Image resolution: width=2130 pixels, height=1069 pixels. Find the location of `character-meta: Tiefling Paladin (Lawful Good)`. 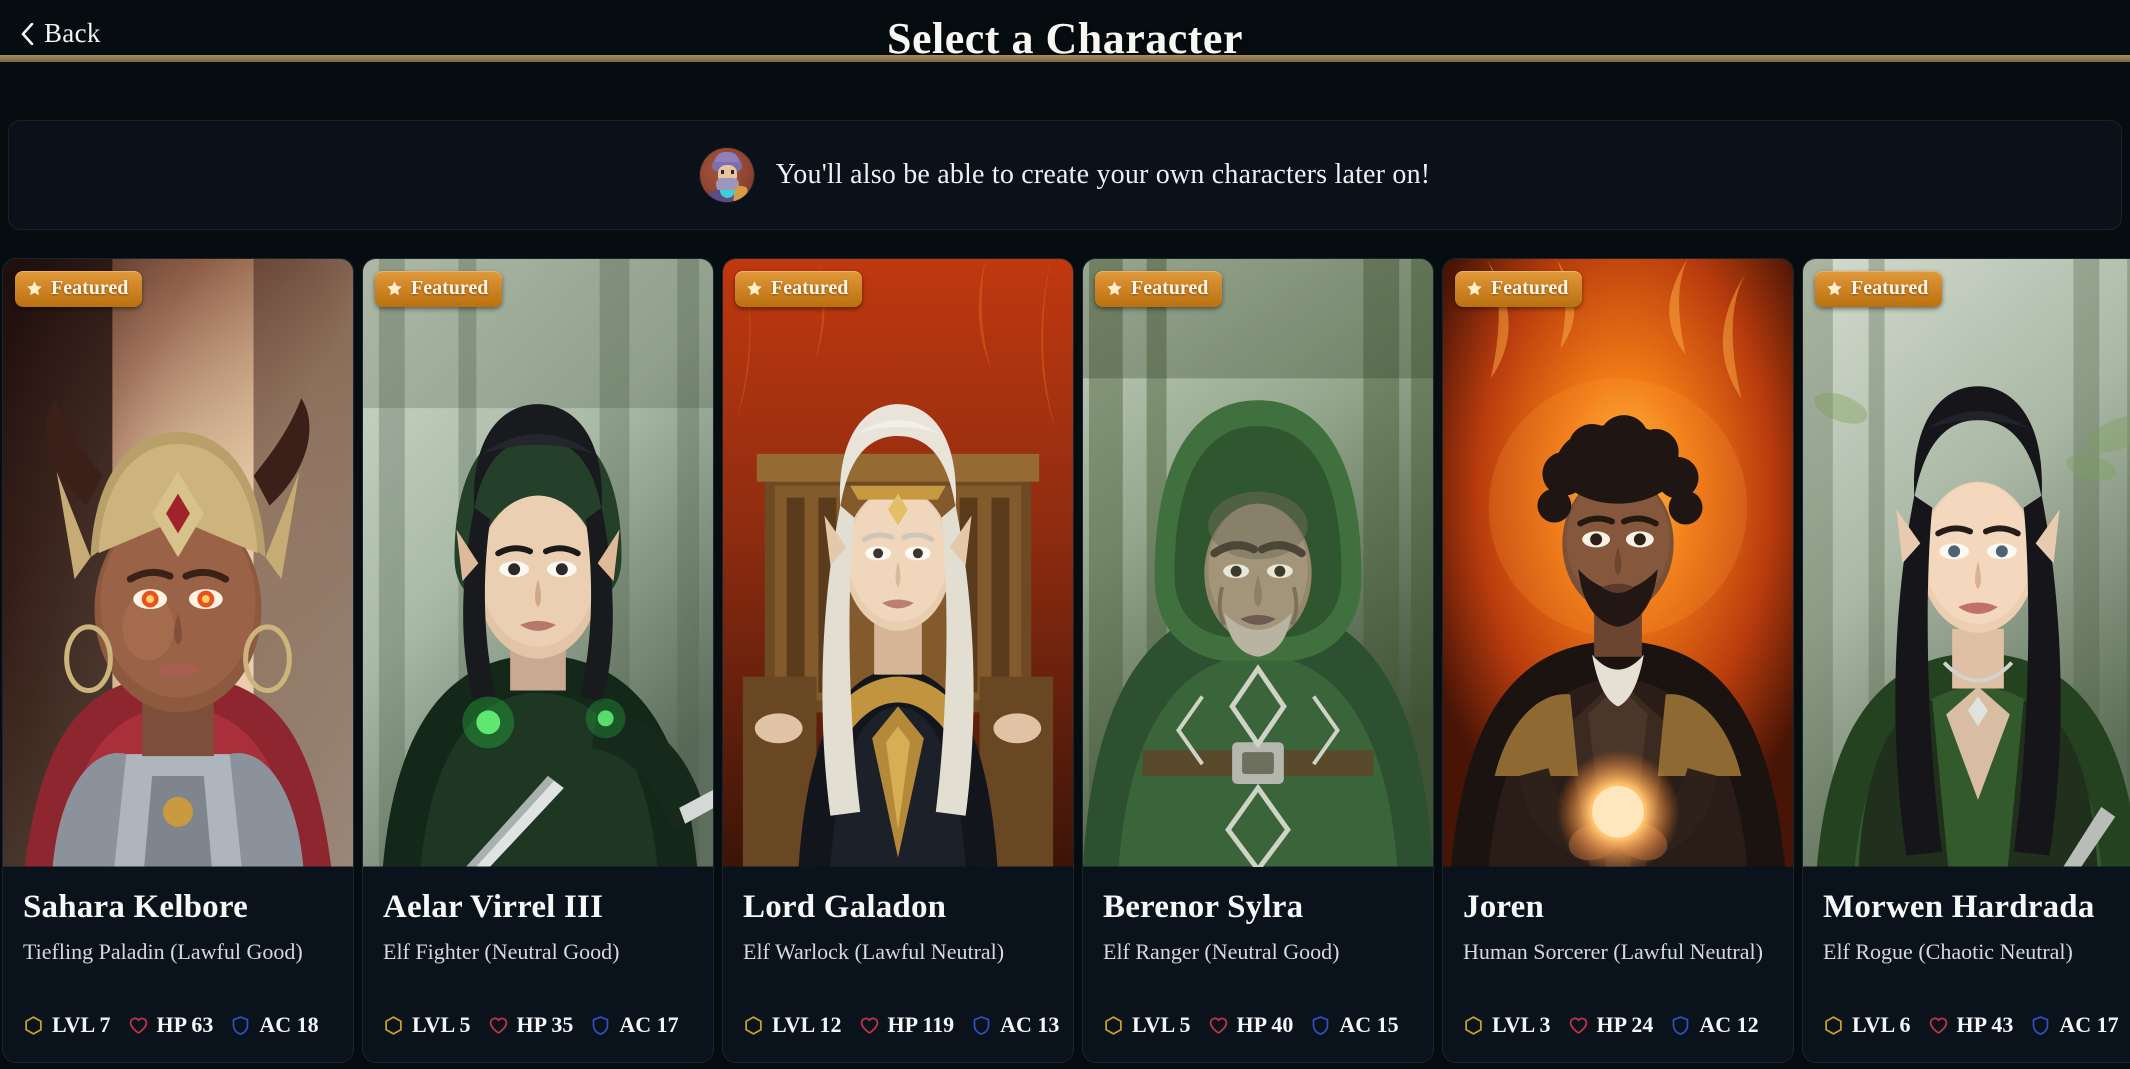

character-meta: Tiefling Paladin (Lawful Good) is located at coordinates (163, 951).